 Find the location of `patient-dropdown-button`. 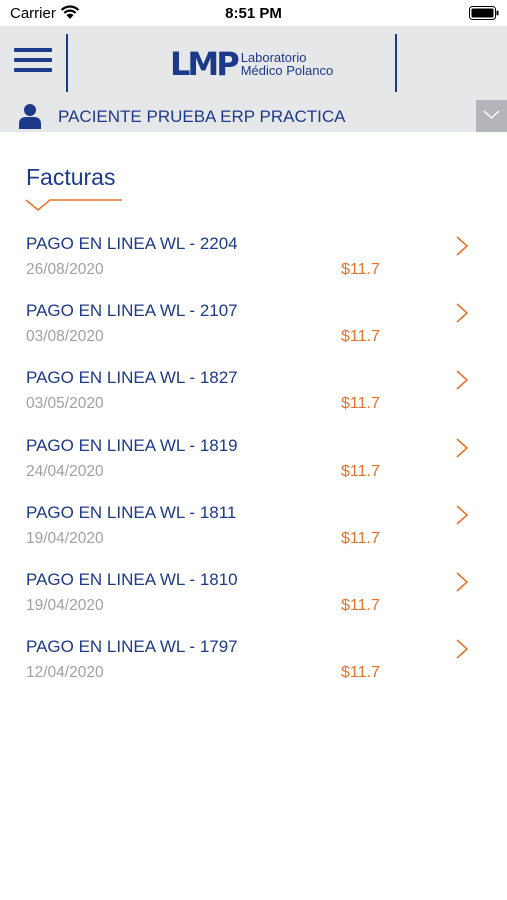

patient-dropdown-button is located at coordinates (491, 116).